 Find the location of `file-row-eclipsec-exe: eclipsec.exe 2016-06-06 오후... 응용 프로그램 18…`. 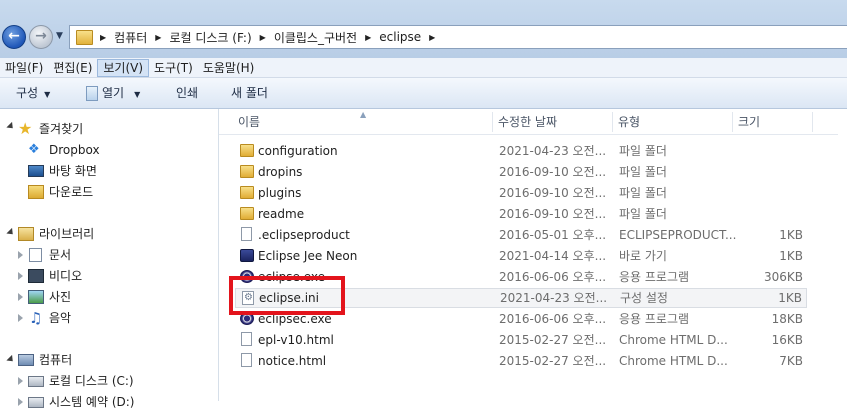

file-row-eclipsec-exe: eclipsec.exe 2016-06-06 오후... 응용 프로그램 18… is located at coordinates (521, 319).